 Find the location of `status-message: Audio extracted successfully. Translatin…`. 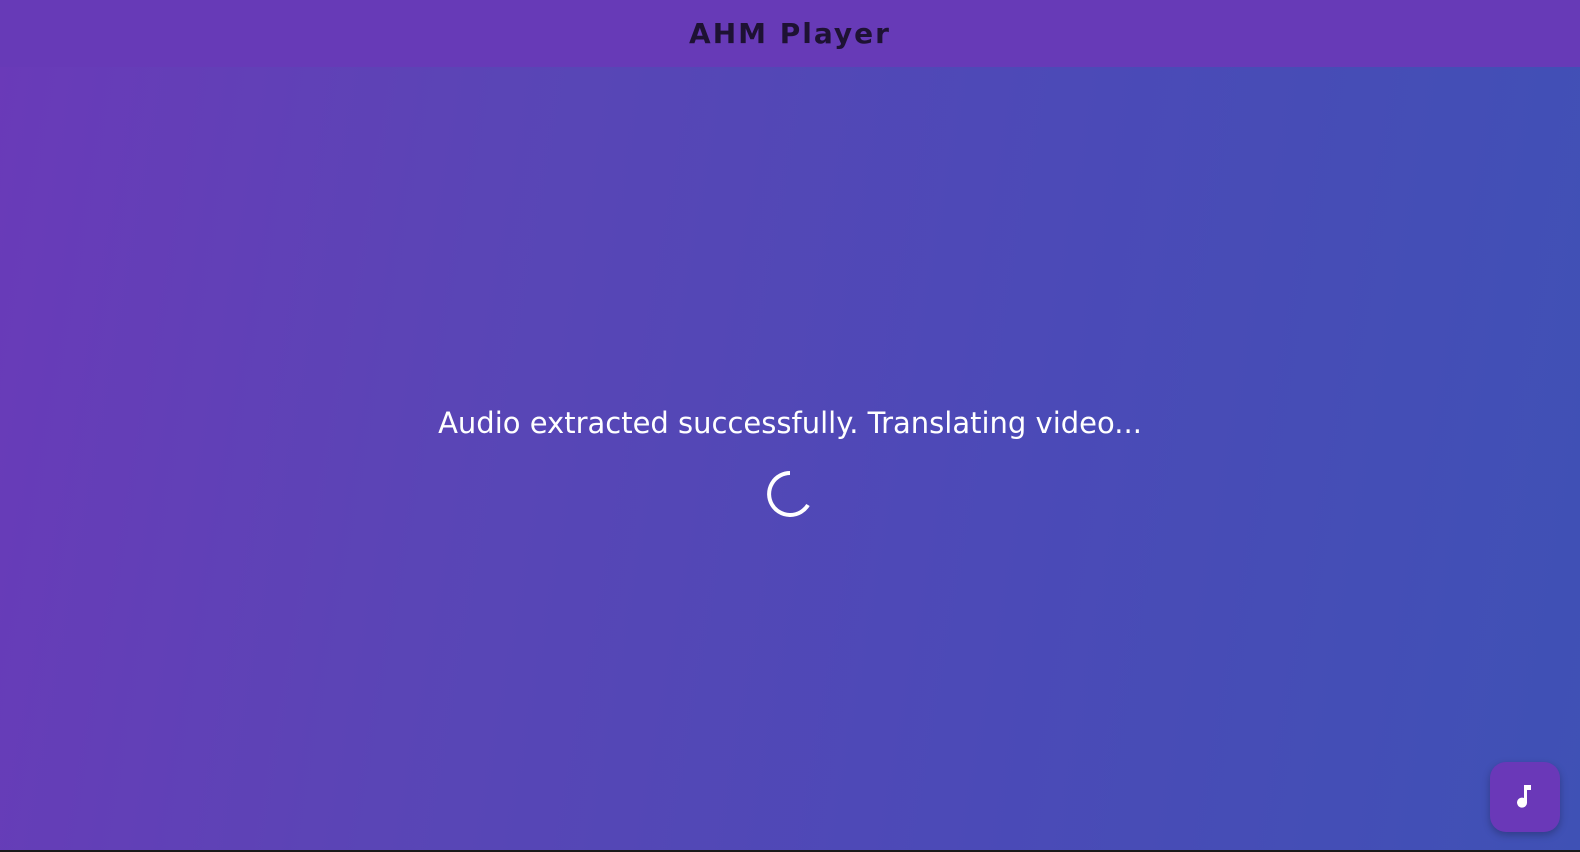

status-message: Audio extracted successfully. Translatin… is located at coordinates (790, 423).